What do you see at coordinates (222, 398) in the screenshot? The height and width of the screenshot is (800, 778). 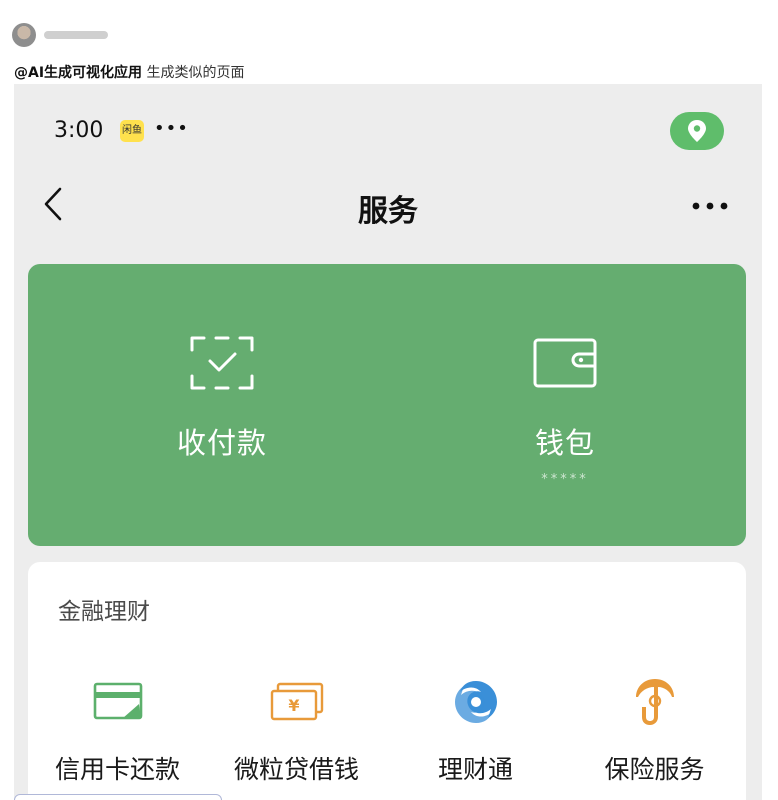 I see `collect-pay-button: 收付款` at bounding box center [222, 398].